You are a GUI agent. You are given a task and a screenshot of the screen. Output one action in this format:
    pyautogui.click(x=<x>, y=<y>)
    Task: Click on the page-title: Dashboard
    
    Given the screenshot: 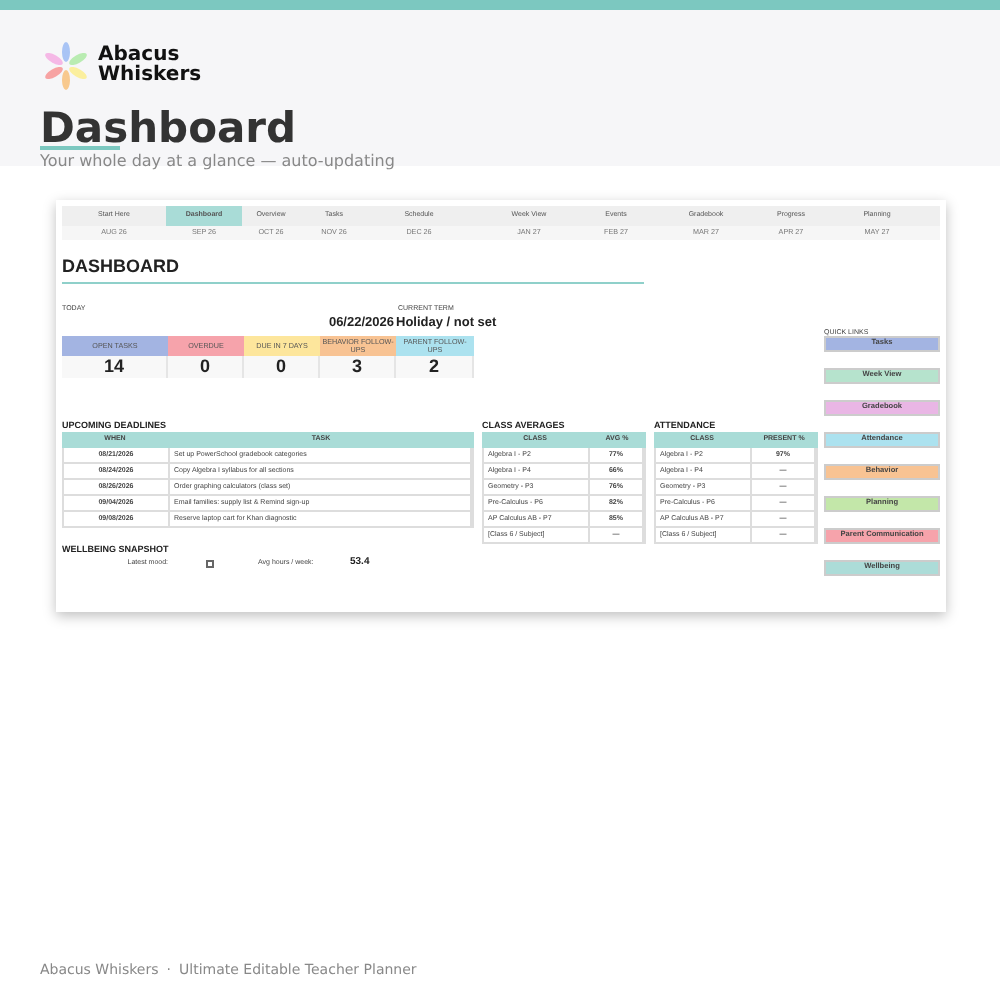 What is the action you would take?
    pyautogui.click(x=168, y=128)
    